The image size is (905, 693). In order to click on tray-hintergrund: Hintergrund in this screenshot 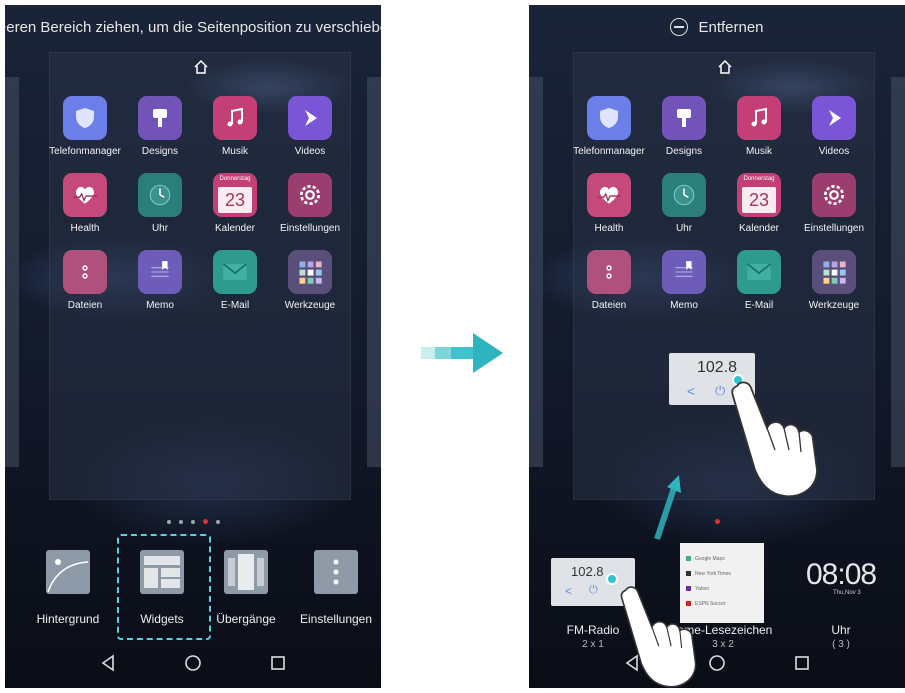, I will do `click(68, 588)`.